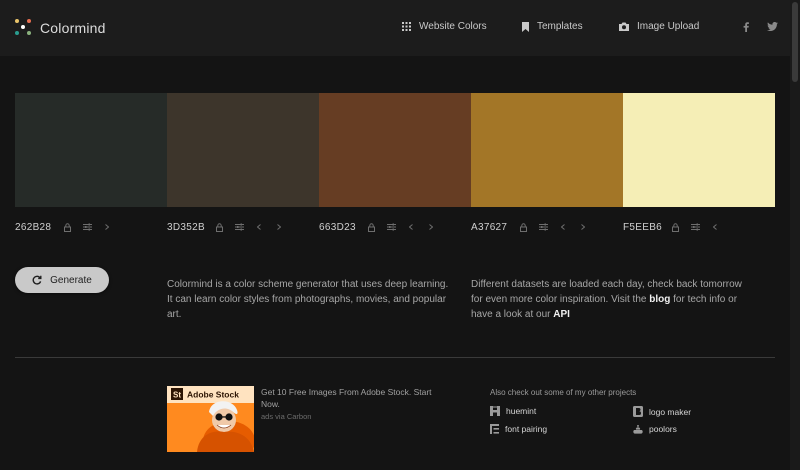 Image resolution: width=800 pixels, height=470 pixels. I want to click on nav-link-label: Image Upload, so click(668, 26).